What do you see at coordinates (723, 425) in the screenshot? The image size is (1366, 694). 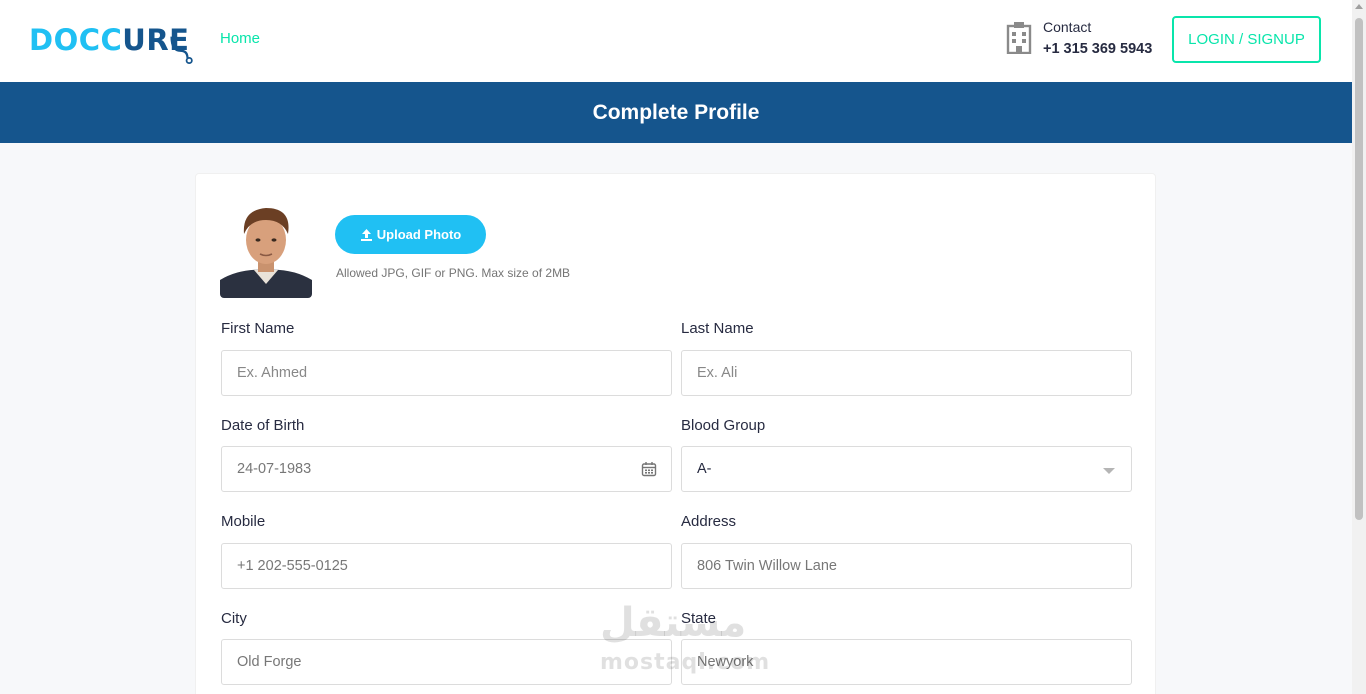 I see `blood-group-label: Blood Group` at bounding box center [723, 425].